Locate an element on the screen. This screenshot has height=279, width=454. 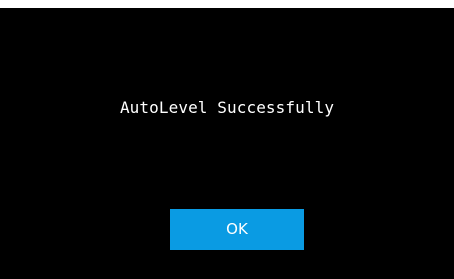
ok-button: OK is located at coordinates (237, 229).